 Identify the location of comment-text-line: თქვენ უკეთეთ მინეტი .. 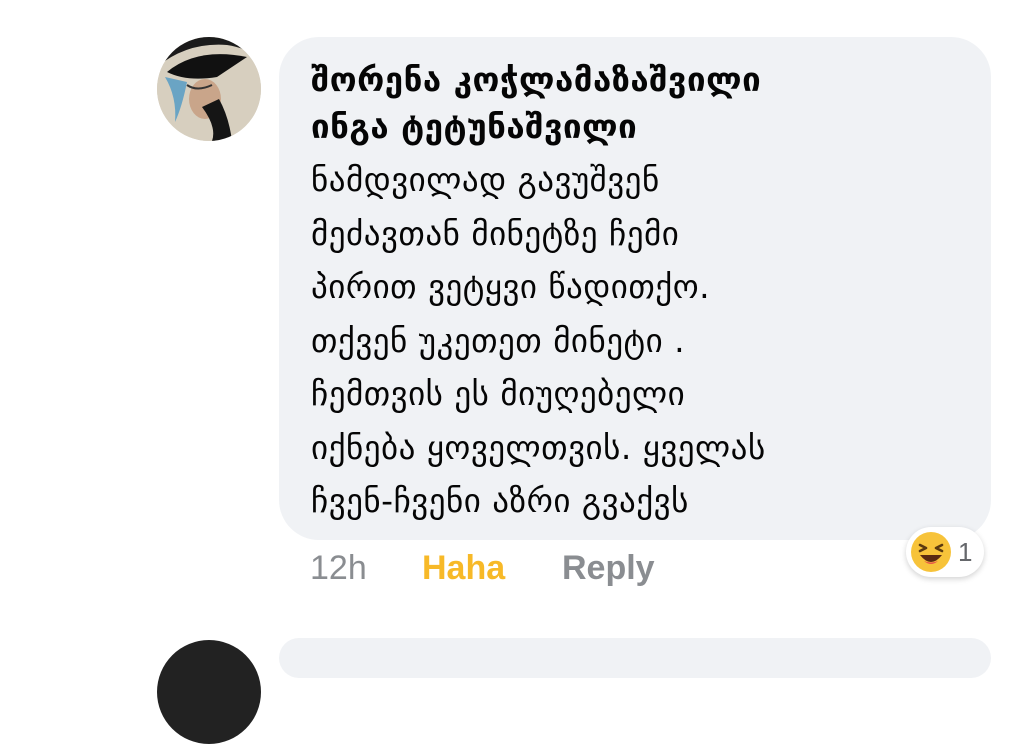
(498, 340).